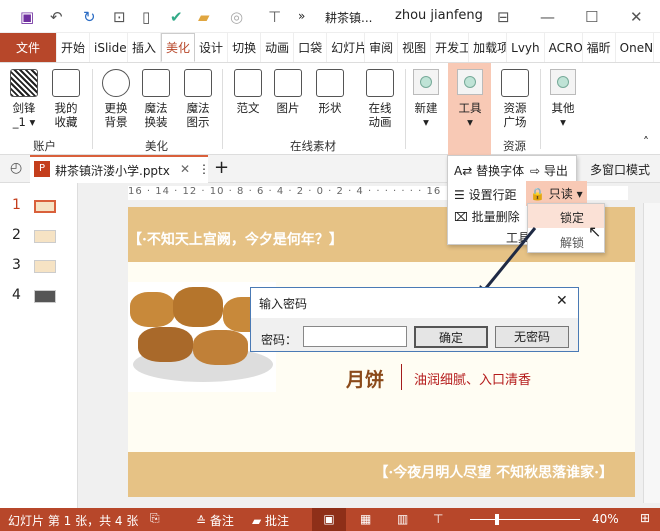  I want to click on more-icon: », so click(301, 16).